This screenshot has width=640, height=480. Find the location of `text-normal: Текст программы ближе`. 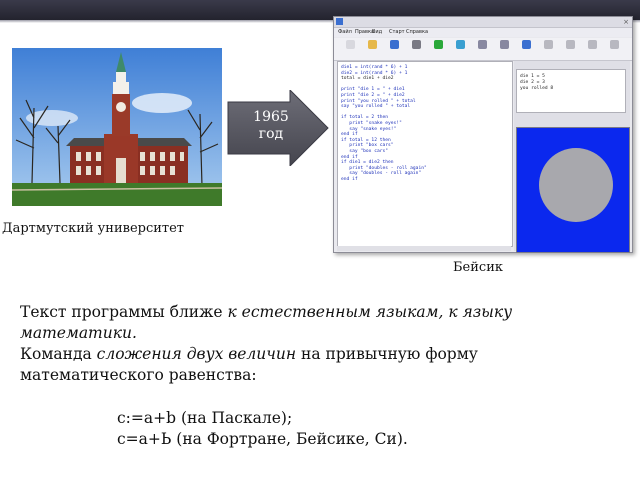

text-normal: Текст программы ближе is located at coordinates (124, 312).